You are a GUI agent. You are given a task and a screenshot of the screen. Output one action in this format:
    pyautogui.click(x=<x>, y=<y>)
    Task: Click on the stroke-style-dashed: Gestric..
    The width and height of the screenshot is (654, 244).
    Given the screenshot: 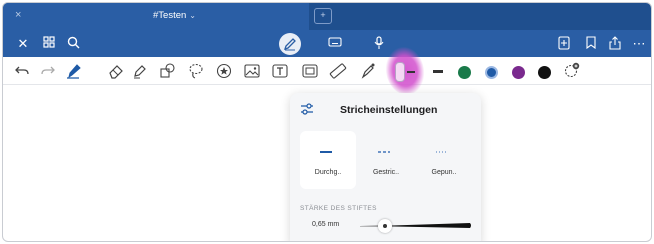 What is the action you would take?
    pyautogui.click(x=386, y=160)
    